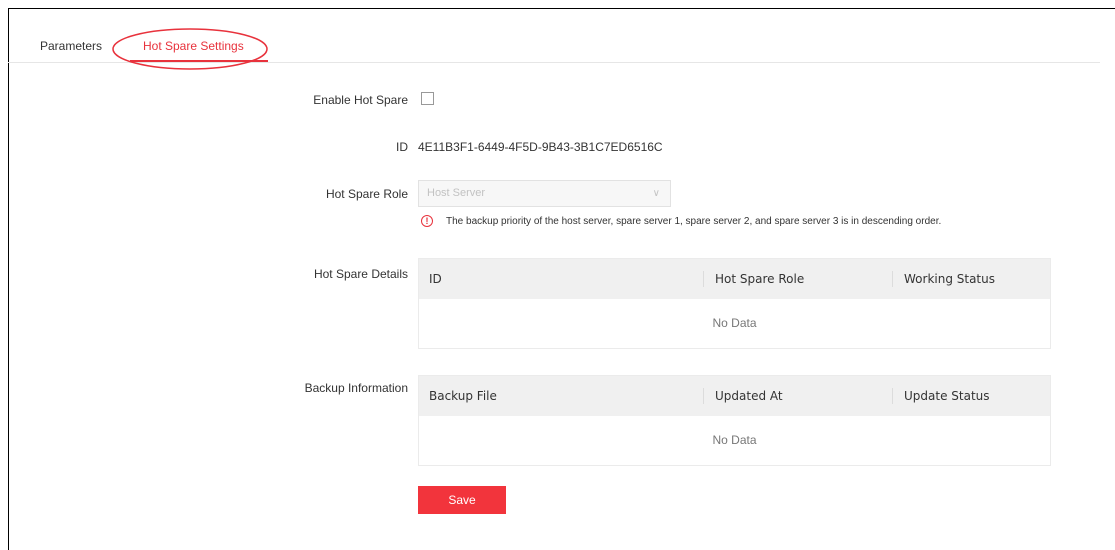  Describe the element at coordinates (544, 193) in the screenshot. I see `hot-spare-role-select: Host Server ∨` at that location.